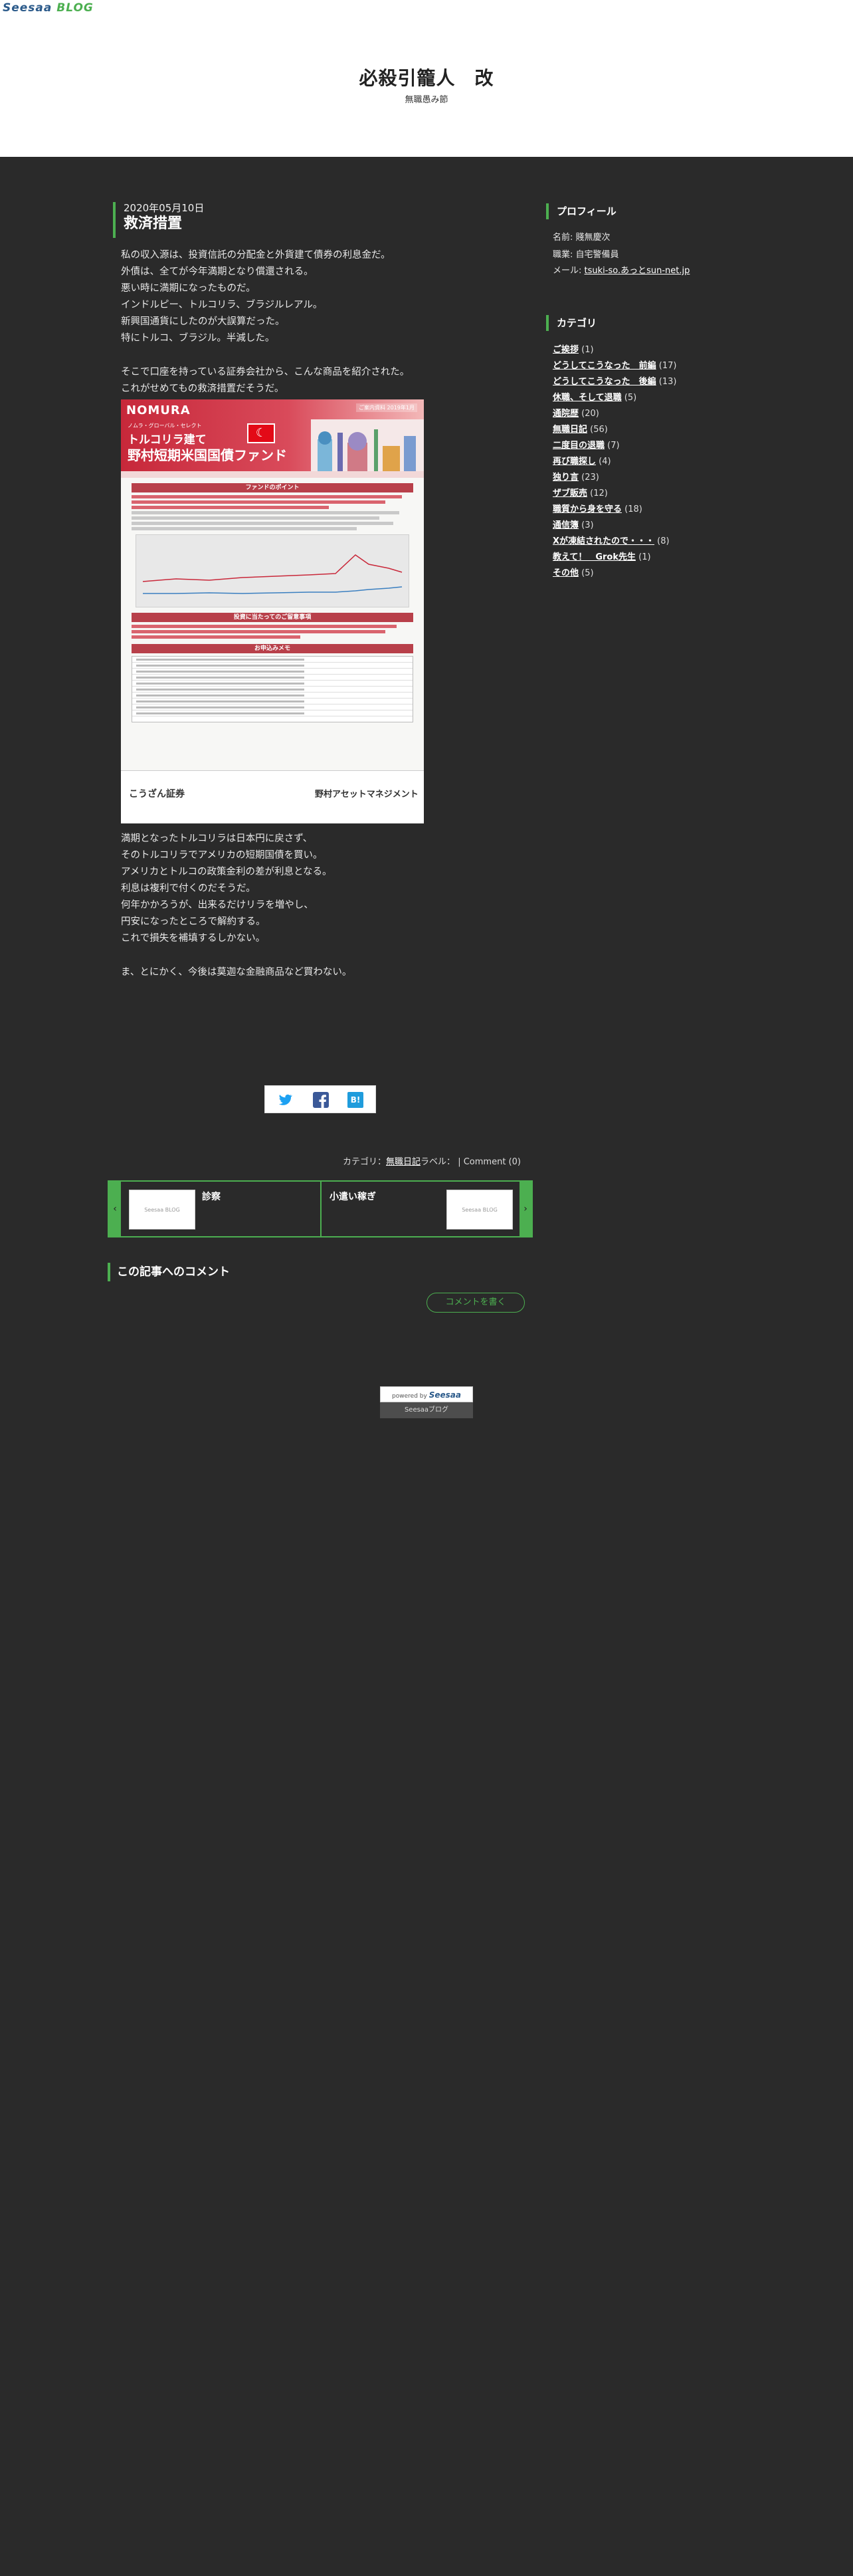 The height and width of the screenshot is (2576, 853). I want to click on category-item: 通信簿 (3), so click(573, 525).